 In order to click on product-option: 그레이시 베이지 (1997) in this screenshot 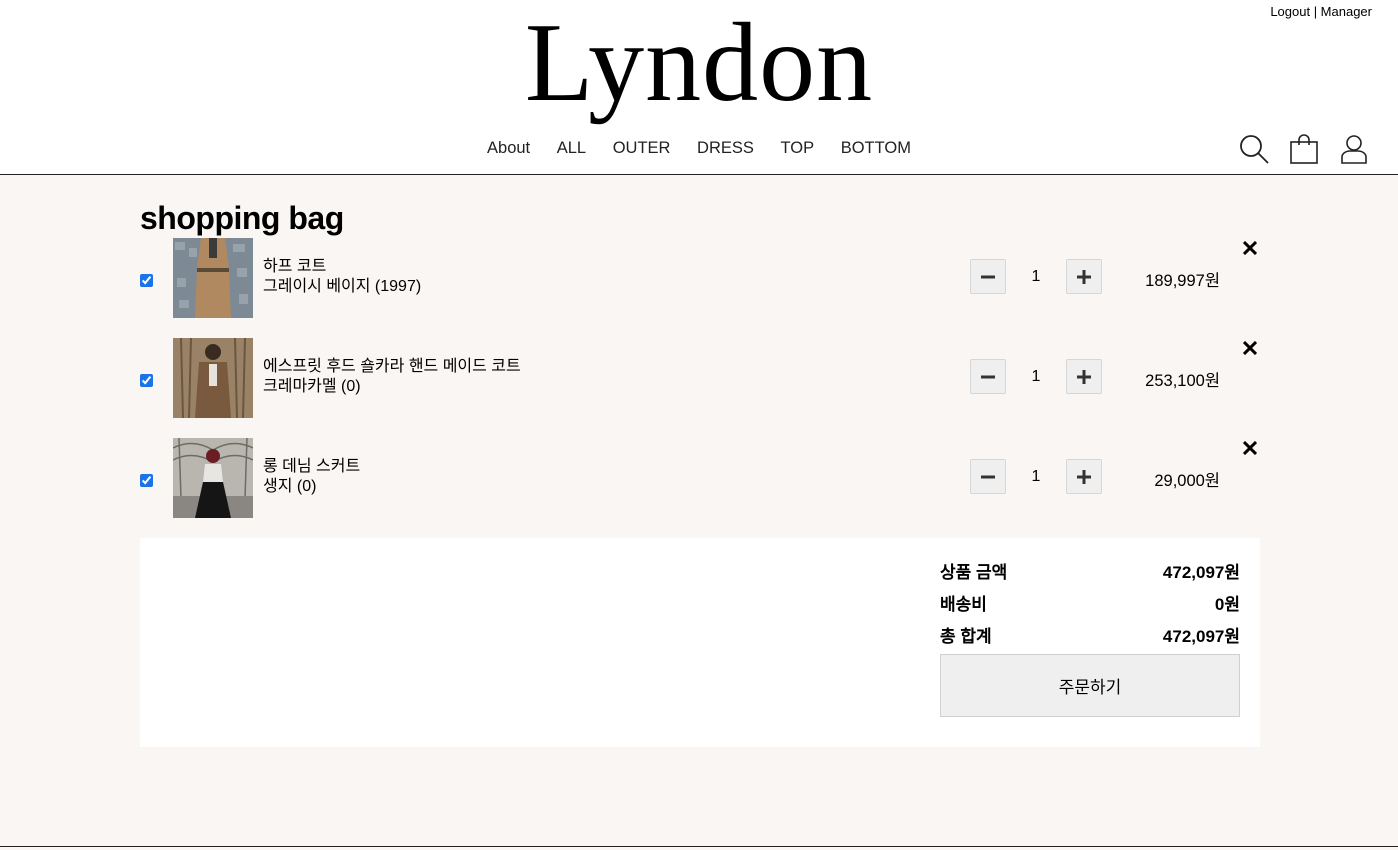, I will do `click(342, 286)`.